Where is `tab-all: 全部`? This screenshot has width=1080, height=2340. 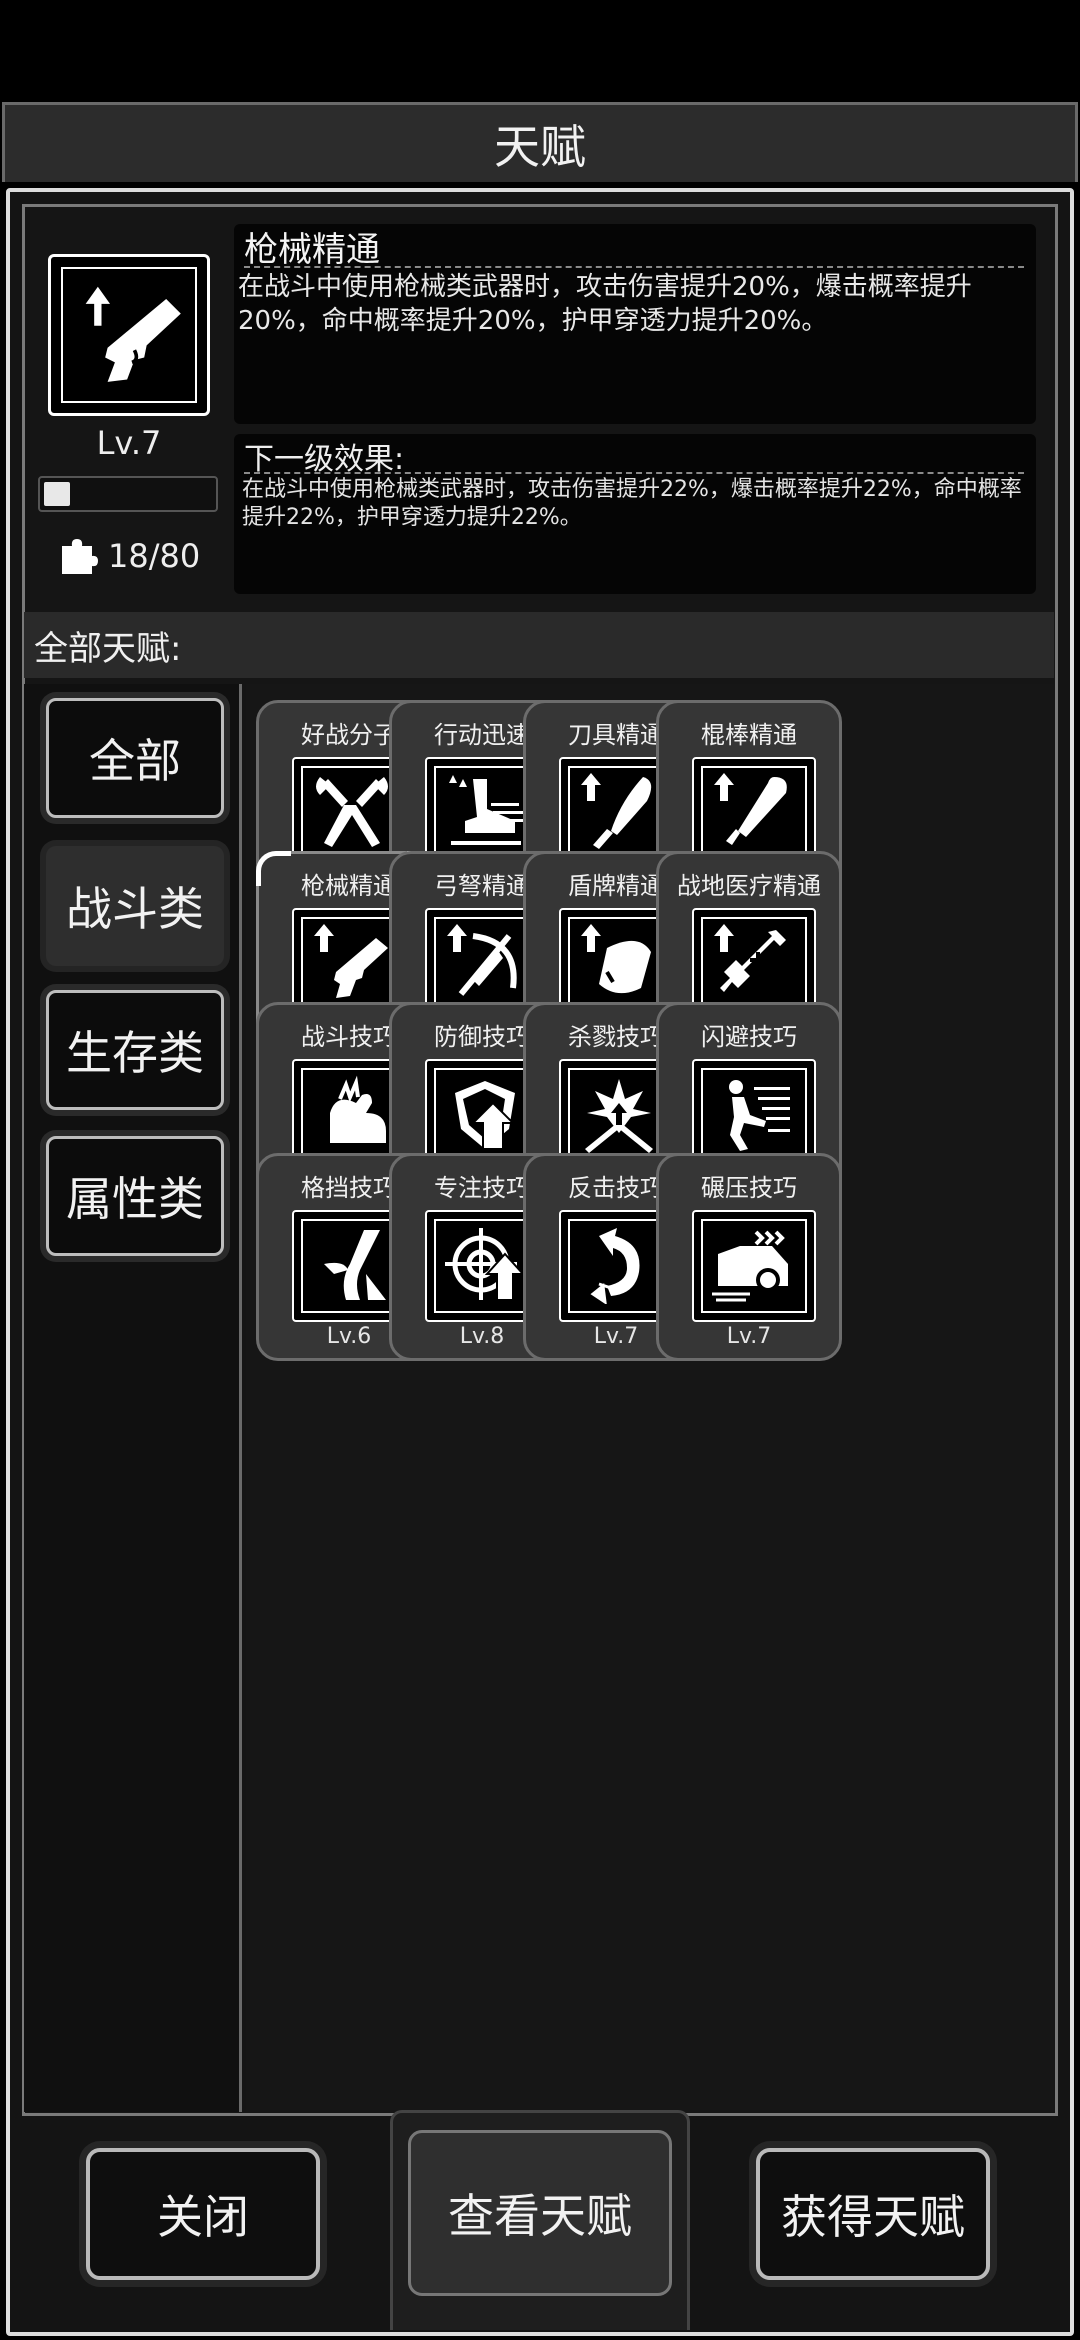 tab-all: 全部 is located at coordinates (135, 758).